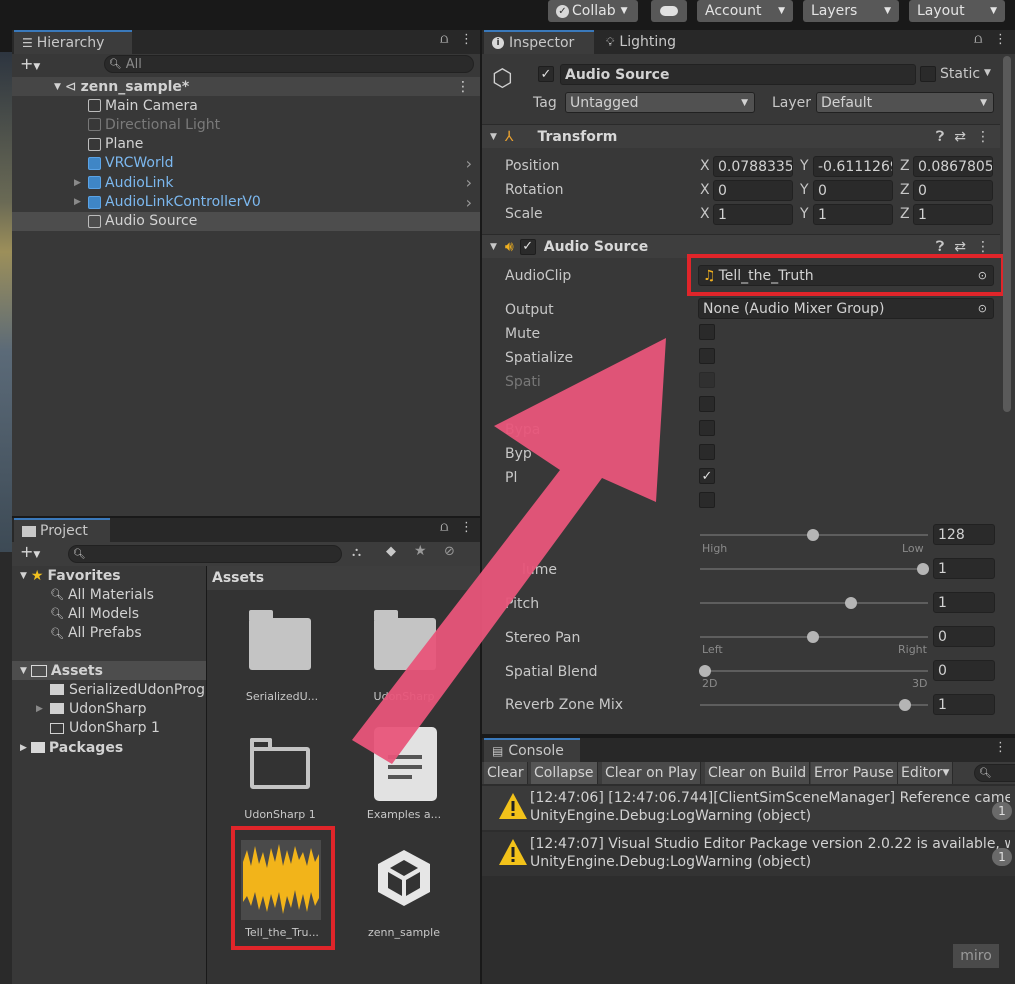  I want to click on collab-button: ✓ Collab ▼, so click(593, 11).